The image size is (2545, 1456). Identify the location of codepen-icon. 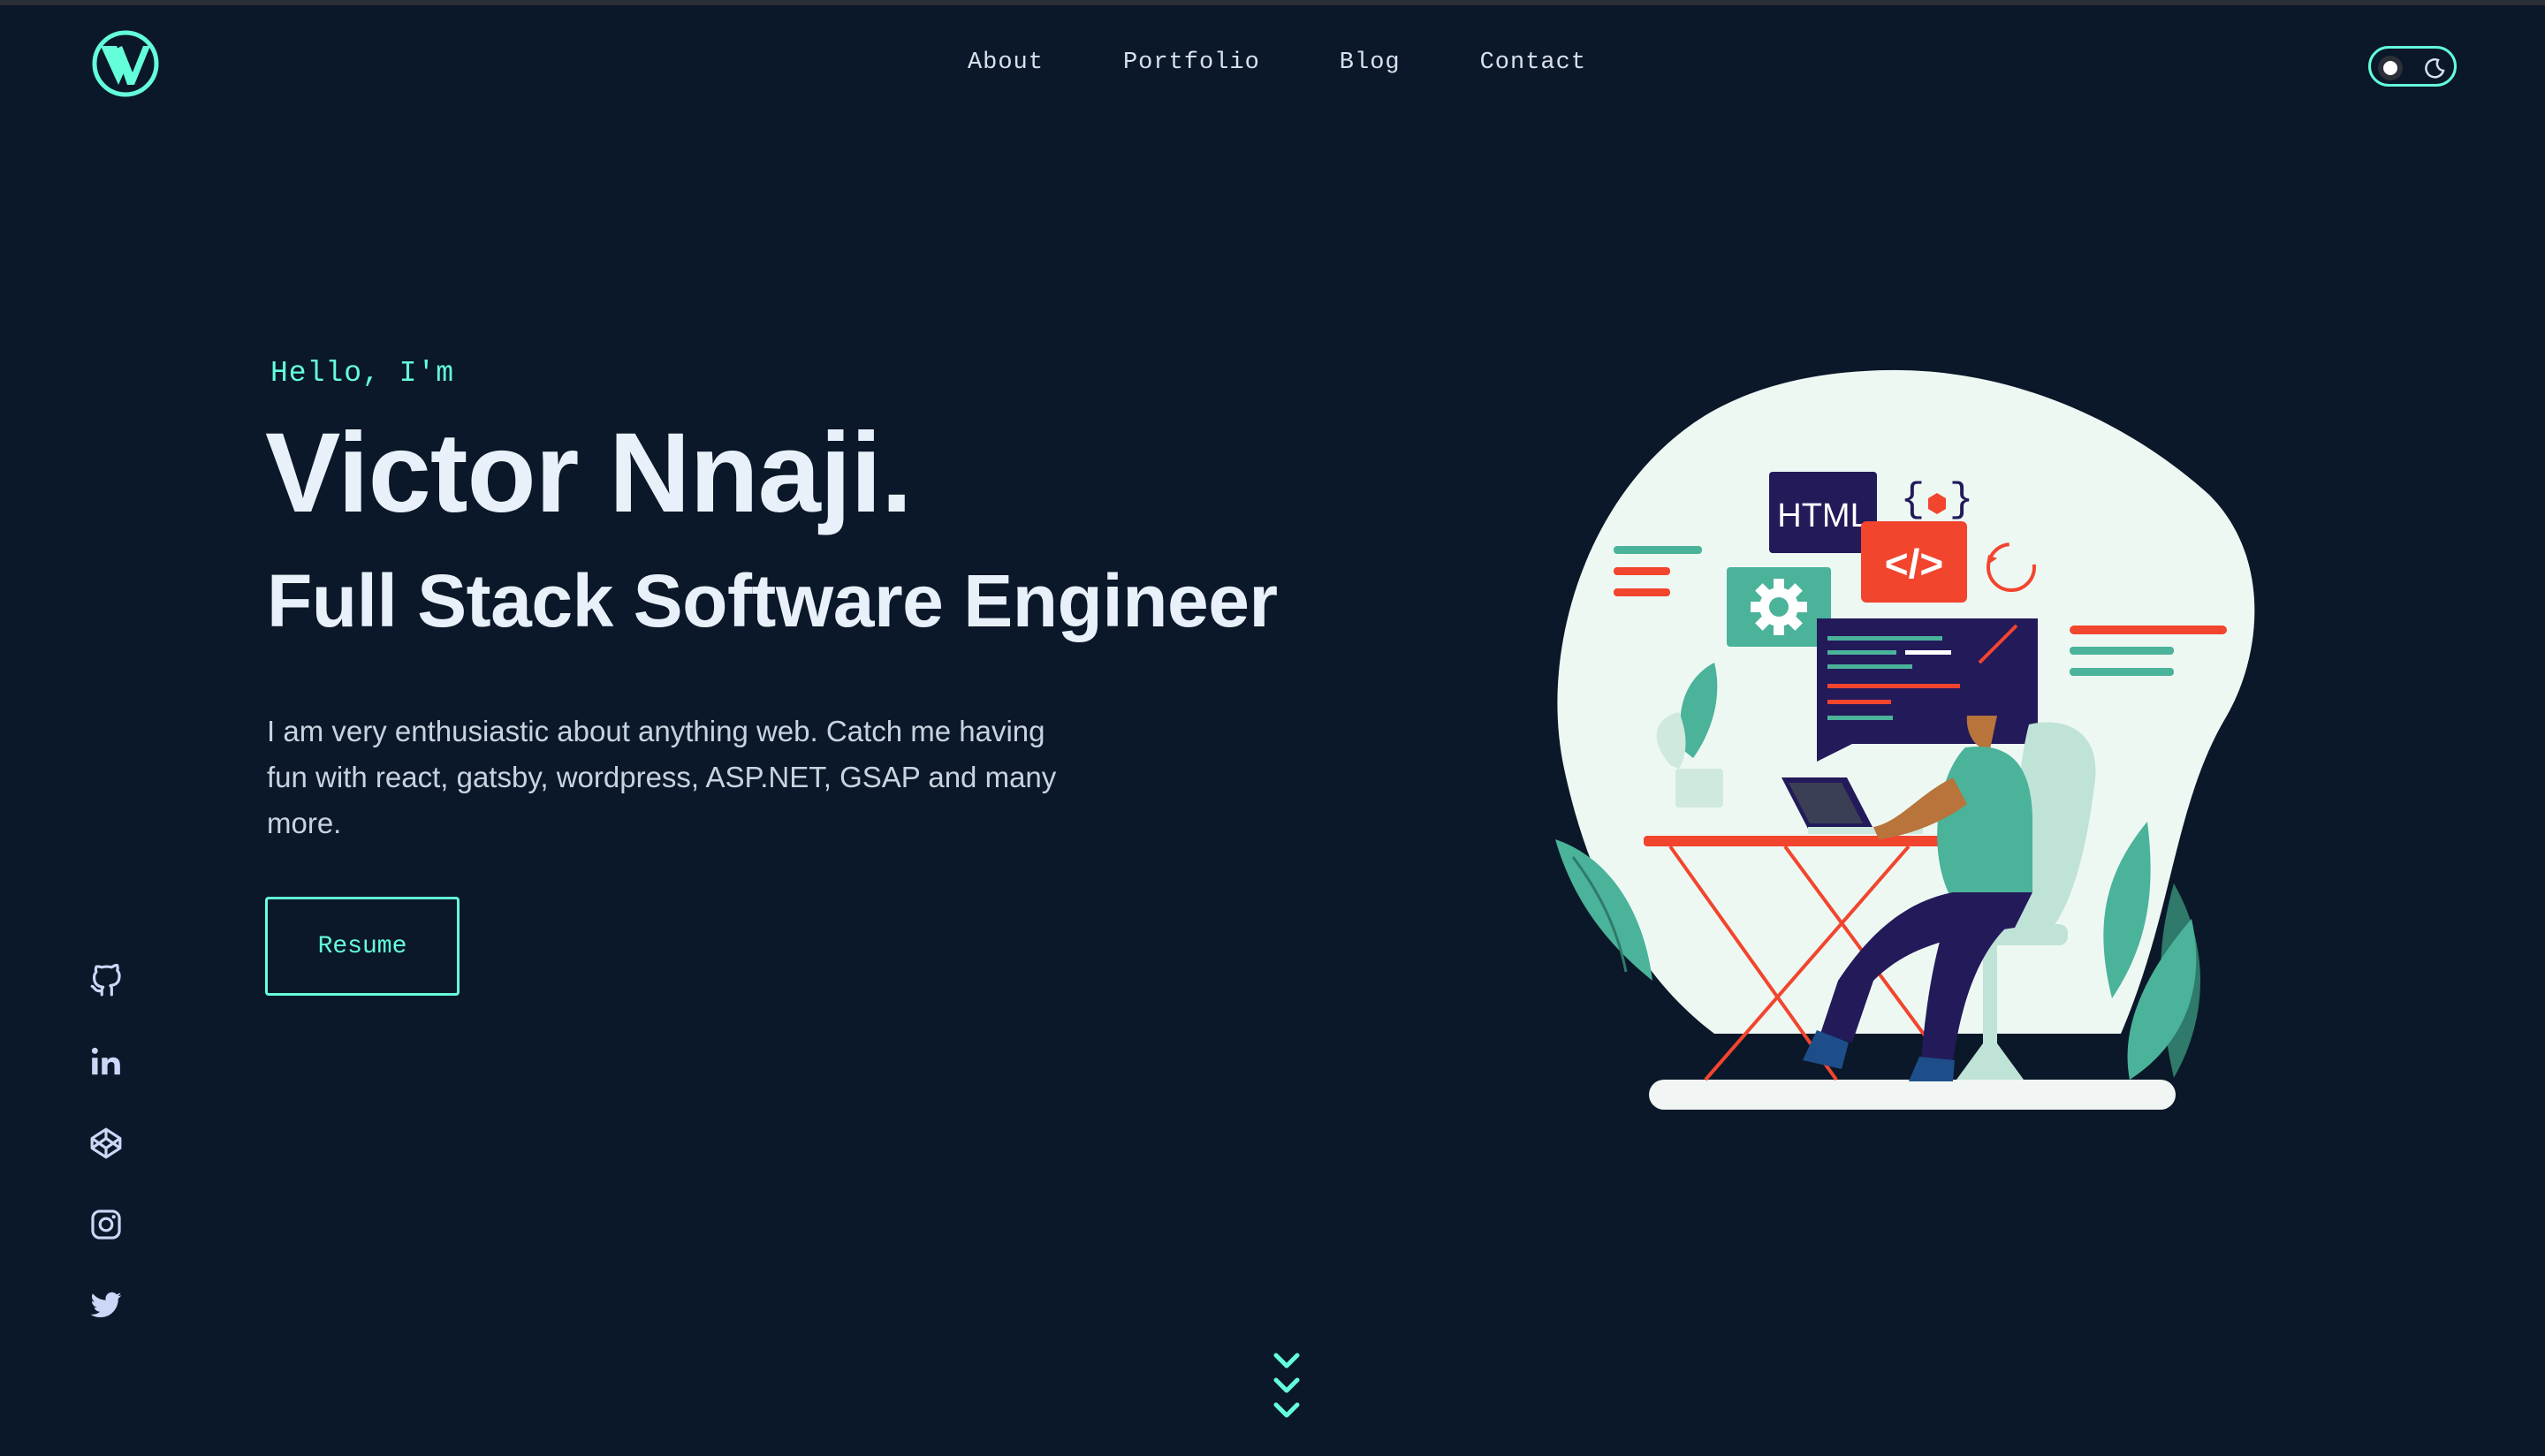
(106, 1143).